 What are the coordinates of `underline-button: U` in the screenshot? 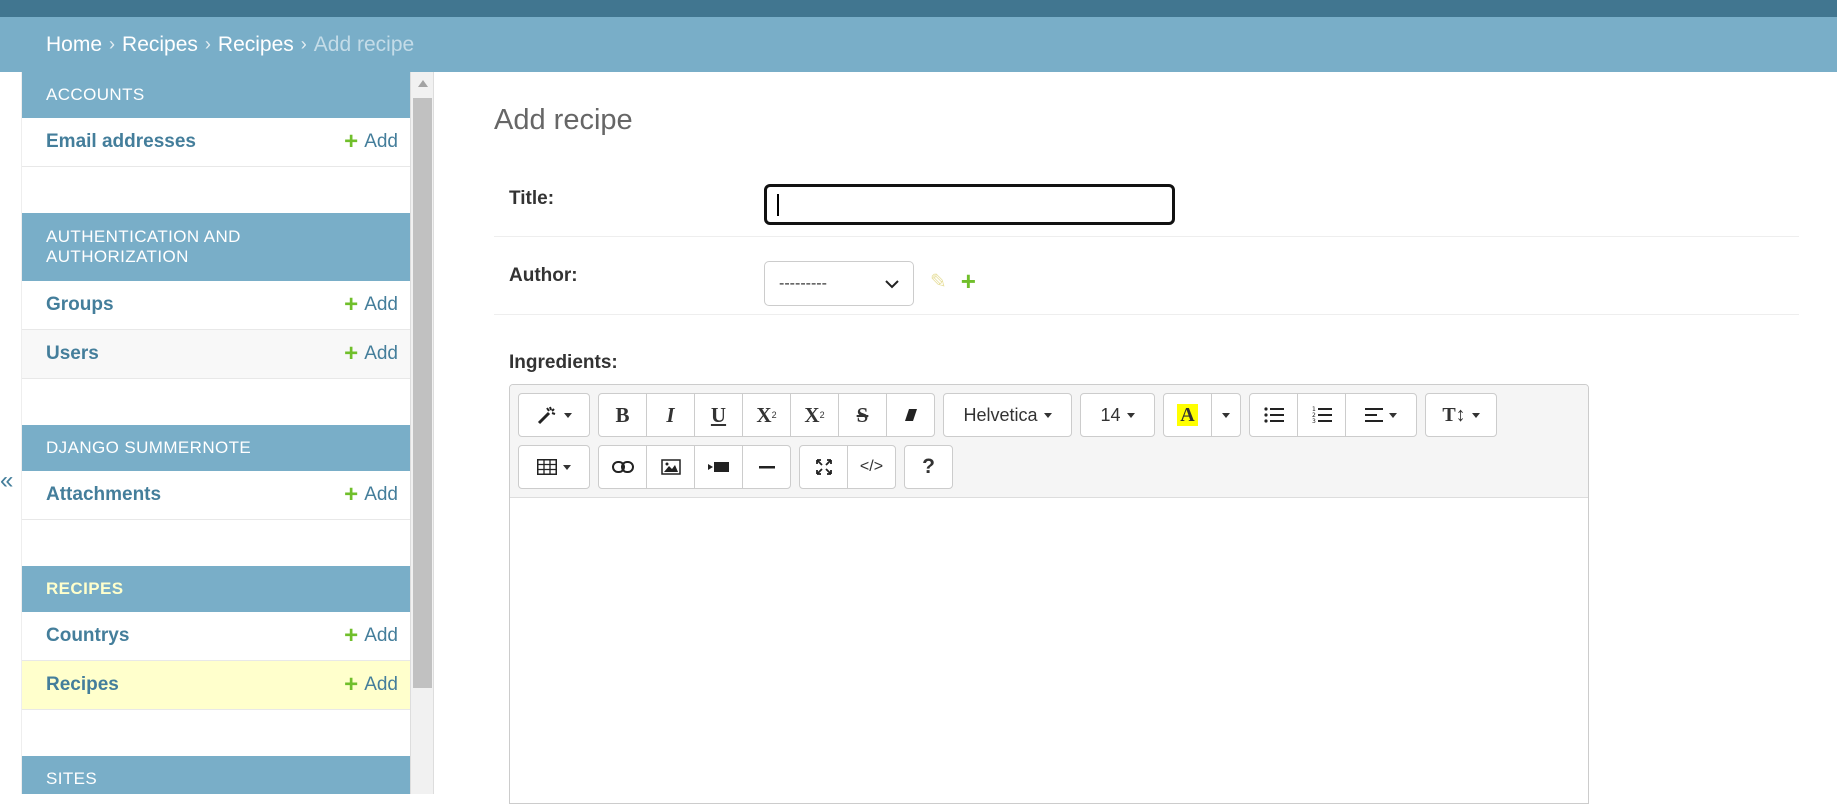 It's located at (718, 415).